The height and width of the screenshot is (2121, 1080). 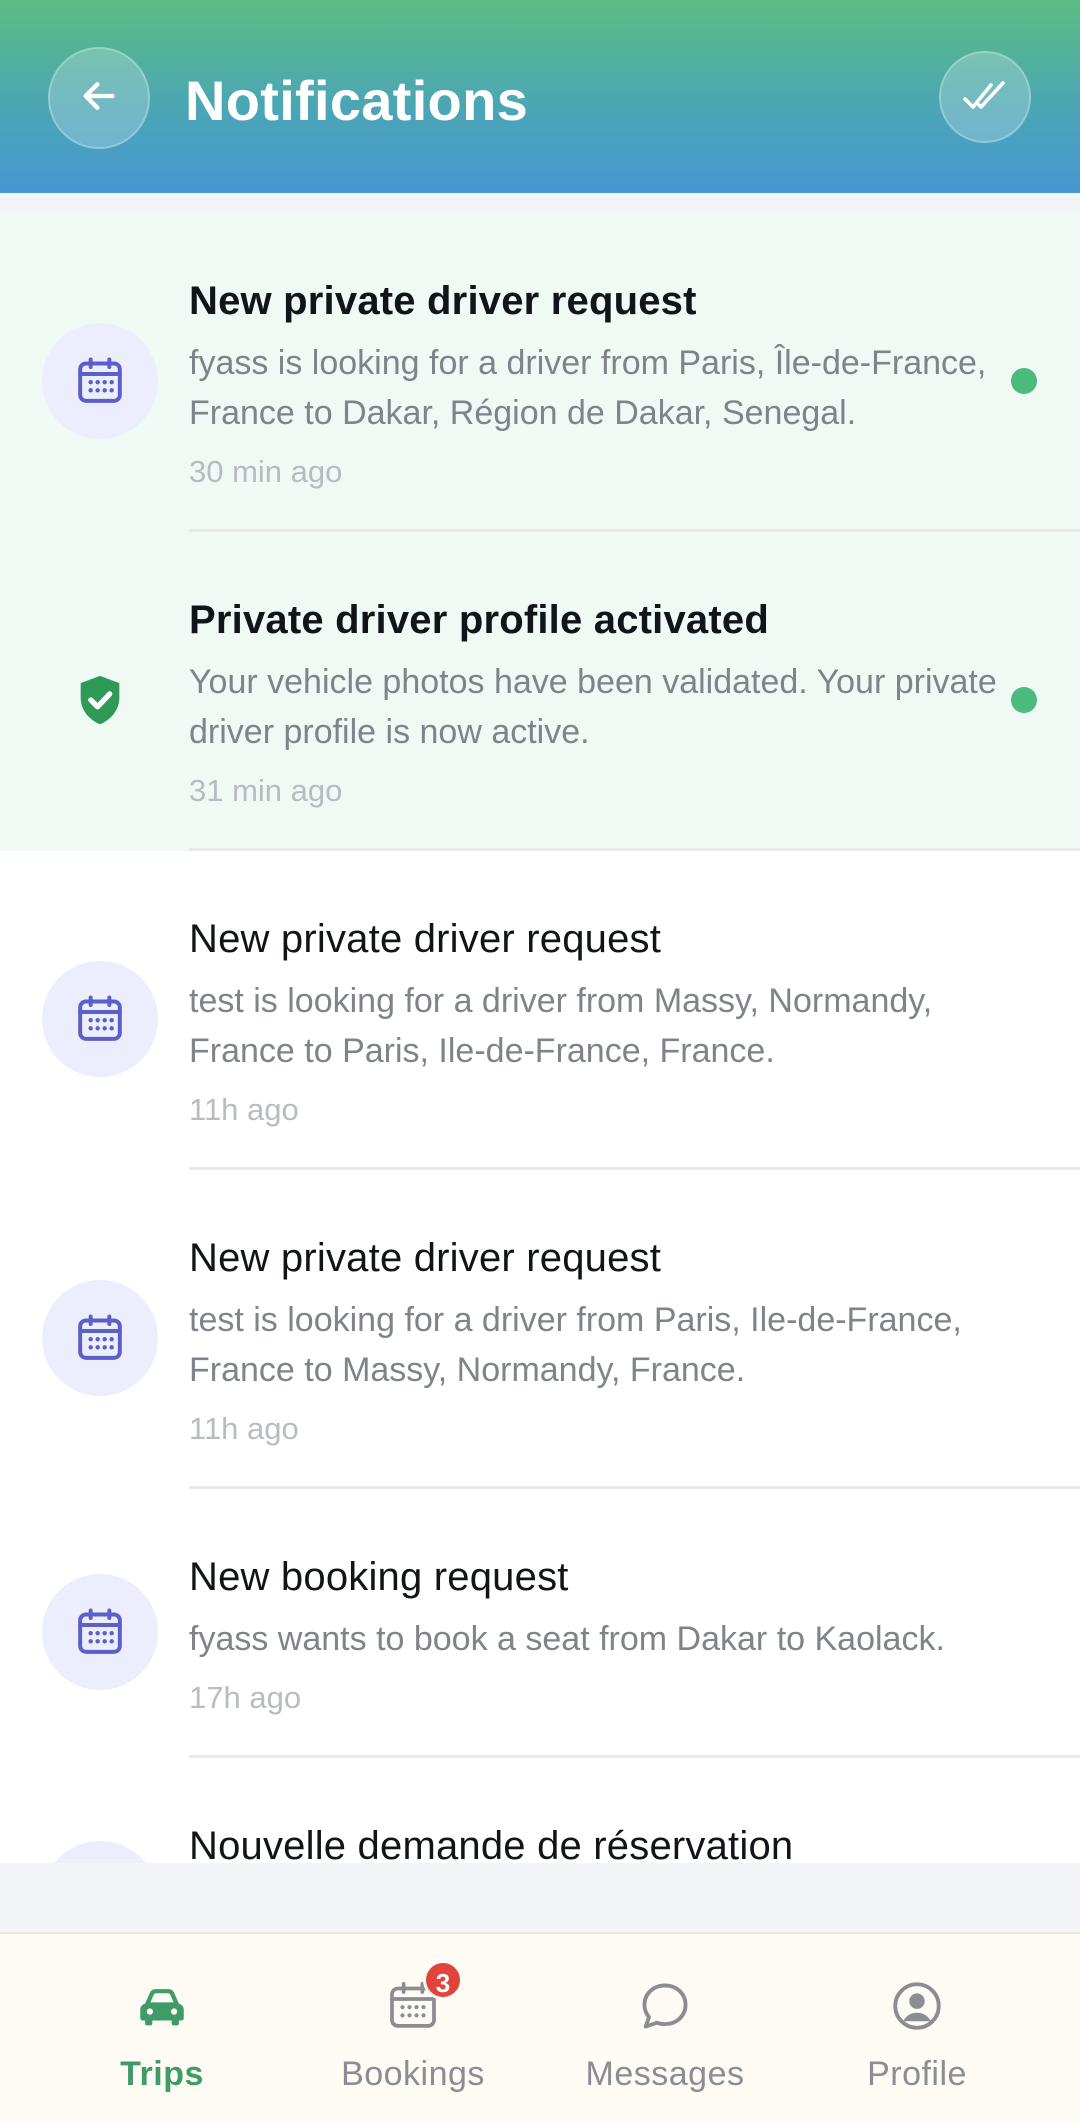 I want to click on nav-profile: Profile, so click(x=917, y=2027).